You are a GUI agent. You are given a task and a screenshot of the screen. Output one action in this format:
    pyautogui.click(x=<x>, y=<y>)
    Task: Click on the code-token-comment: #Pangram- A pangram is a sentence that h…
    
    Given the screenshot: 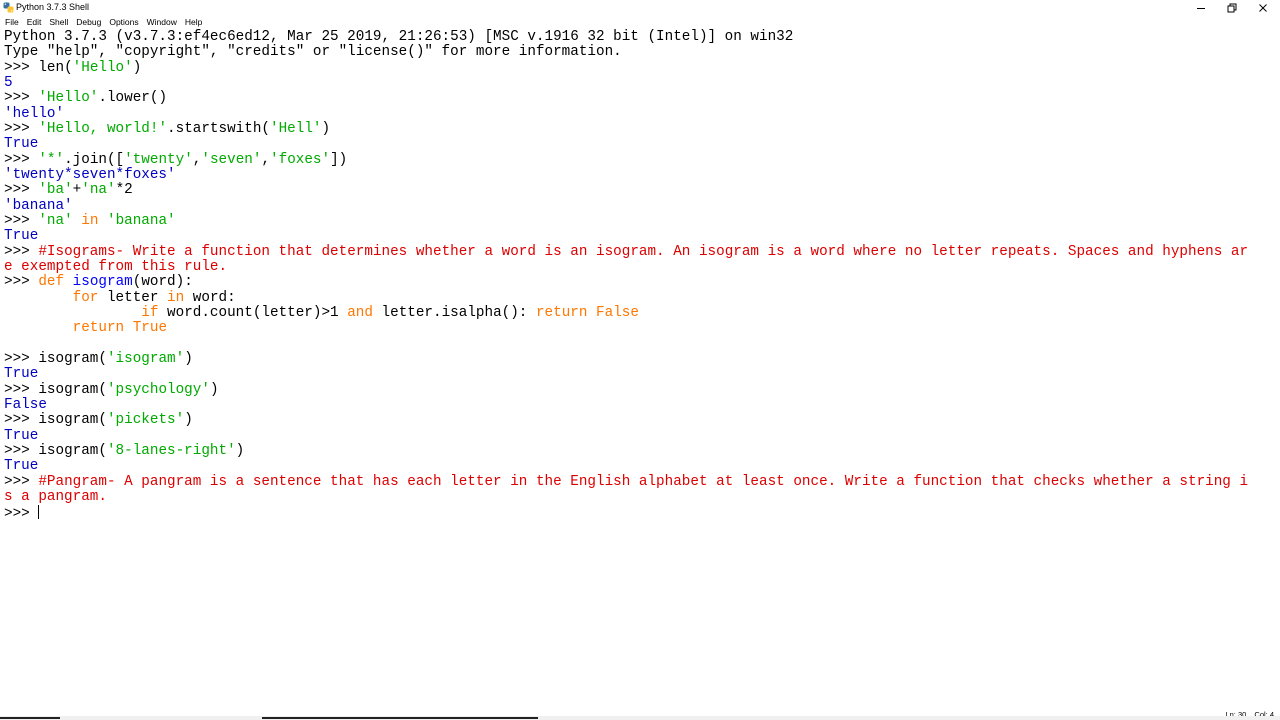 What is the action you would take?
    pyautogui.click(x=643, y=481)
    